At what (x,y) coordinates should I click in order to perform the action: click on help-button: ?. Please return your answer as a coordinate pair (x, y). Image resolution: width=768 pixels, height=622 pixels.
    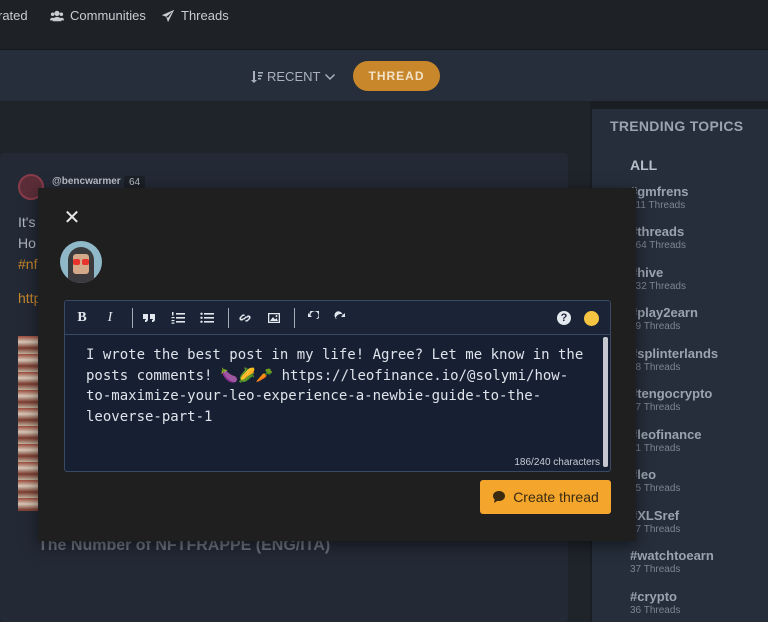
    Looking at the image, I should click on (564, 318).